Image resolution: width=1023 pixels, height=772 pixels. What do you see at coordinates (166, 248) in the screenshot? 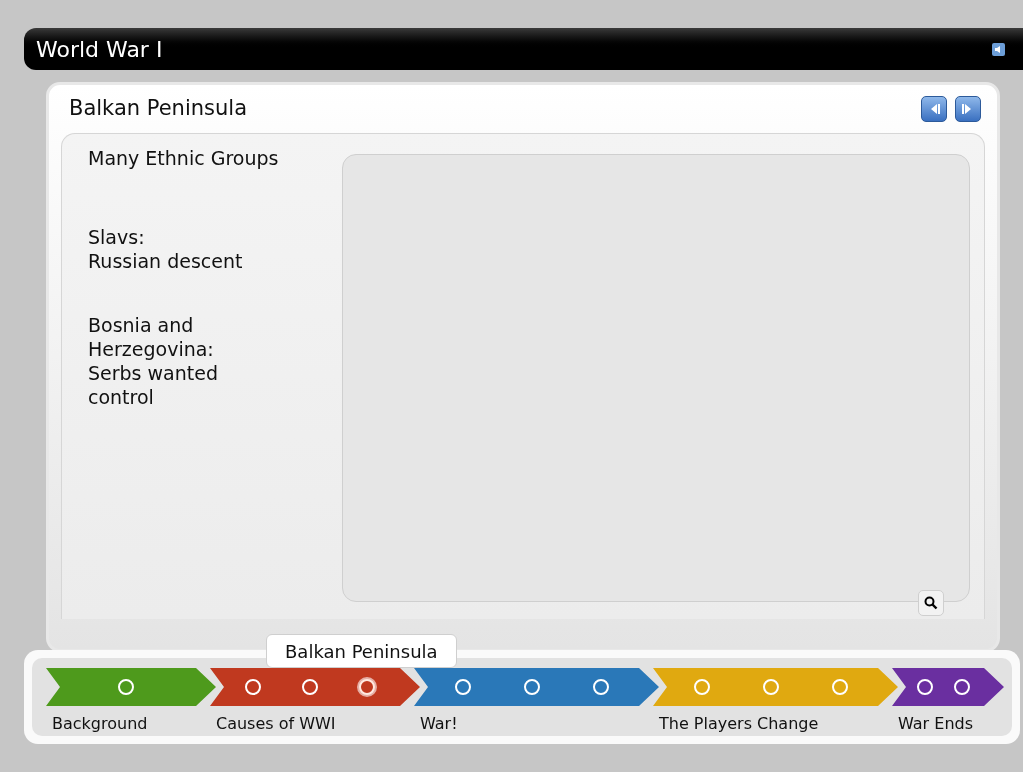
I see `body-text: Slavs: Russian descent` at bounding box center [166, 248].